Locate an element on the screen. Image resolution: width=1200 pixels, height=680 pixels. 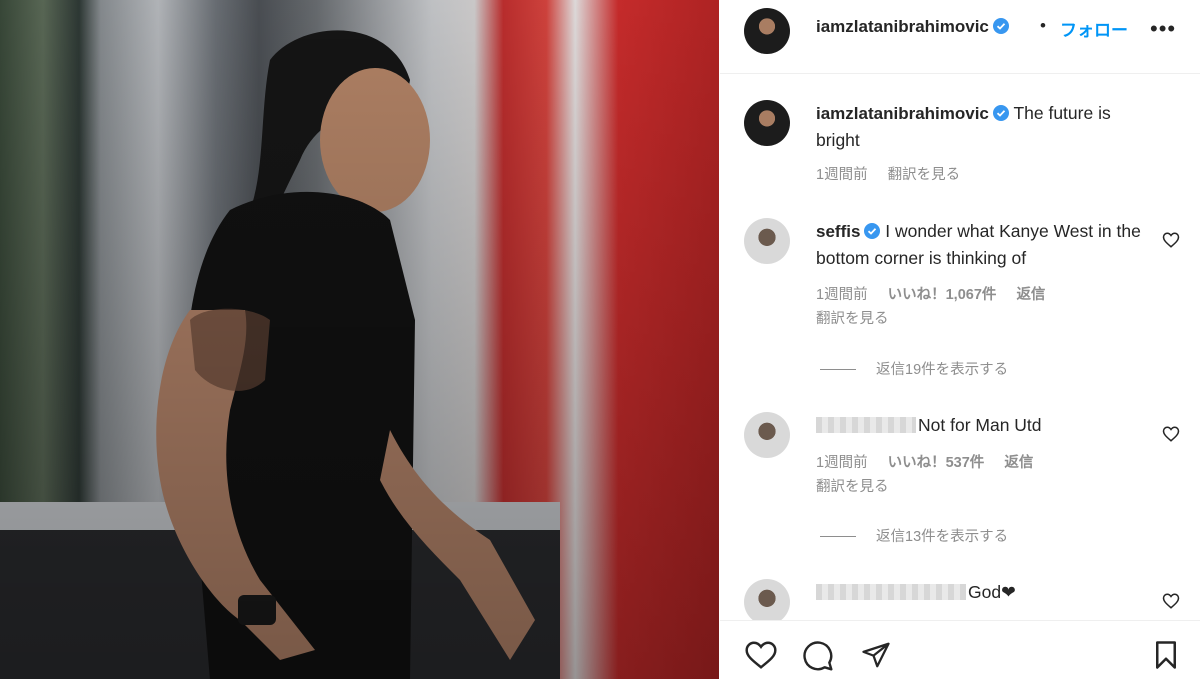
caption-time: 1週間前 is located at coordinates (842, 175).